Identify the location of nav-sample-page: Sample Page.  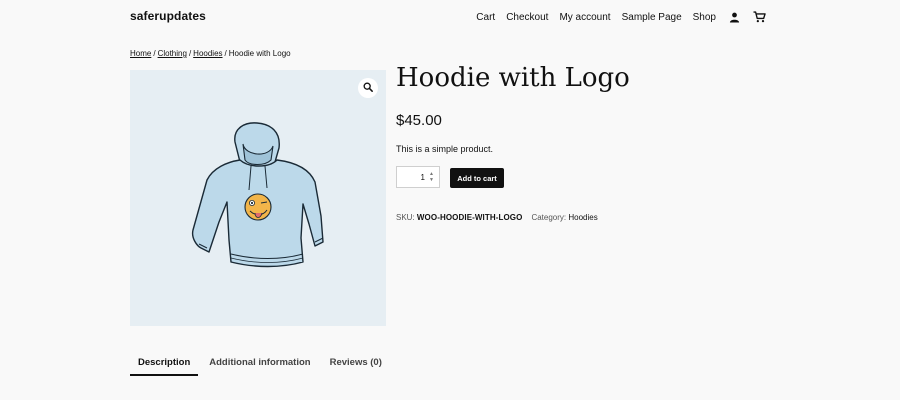
(652, 17).